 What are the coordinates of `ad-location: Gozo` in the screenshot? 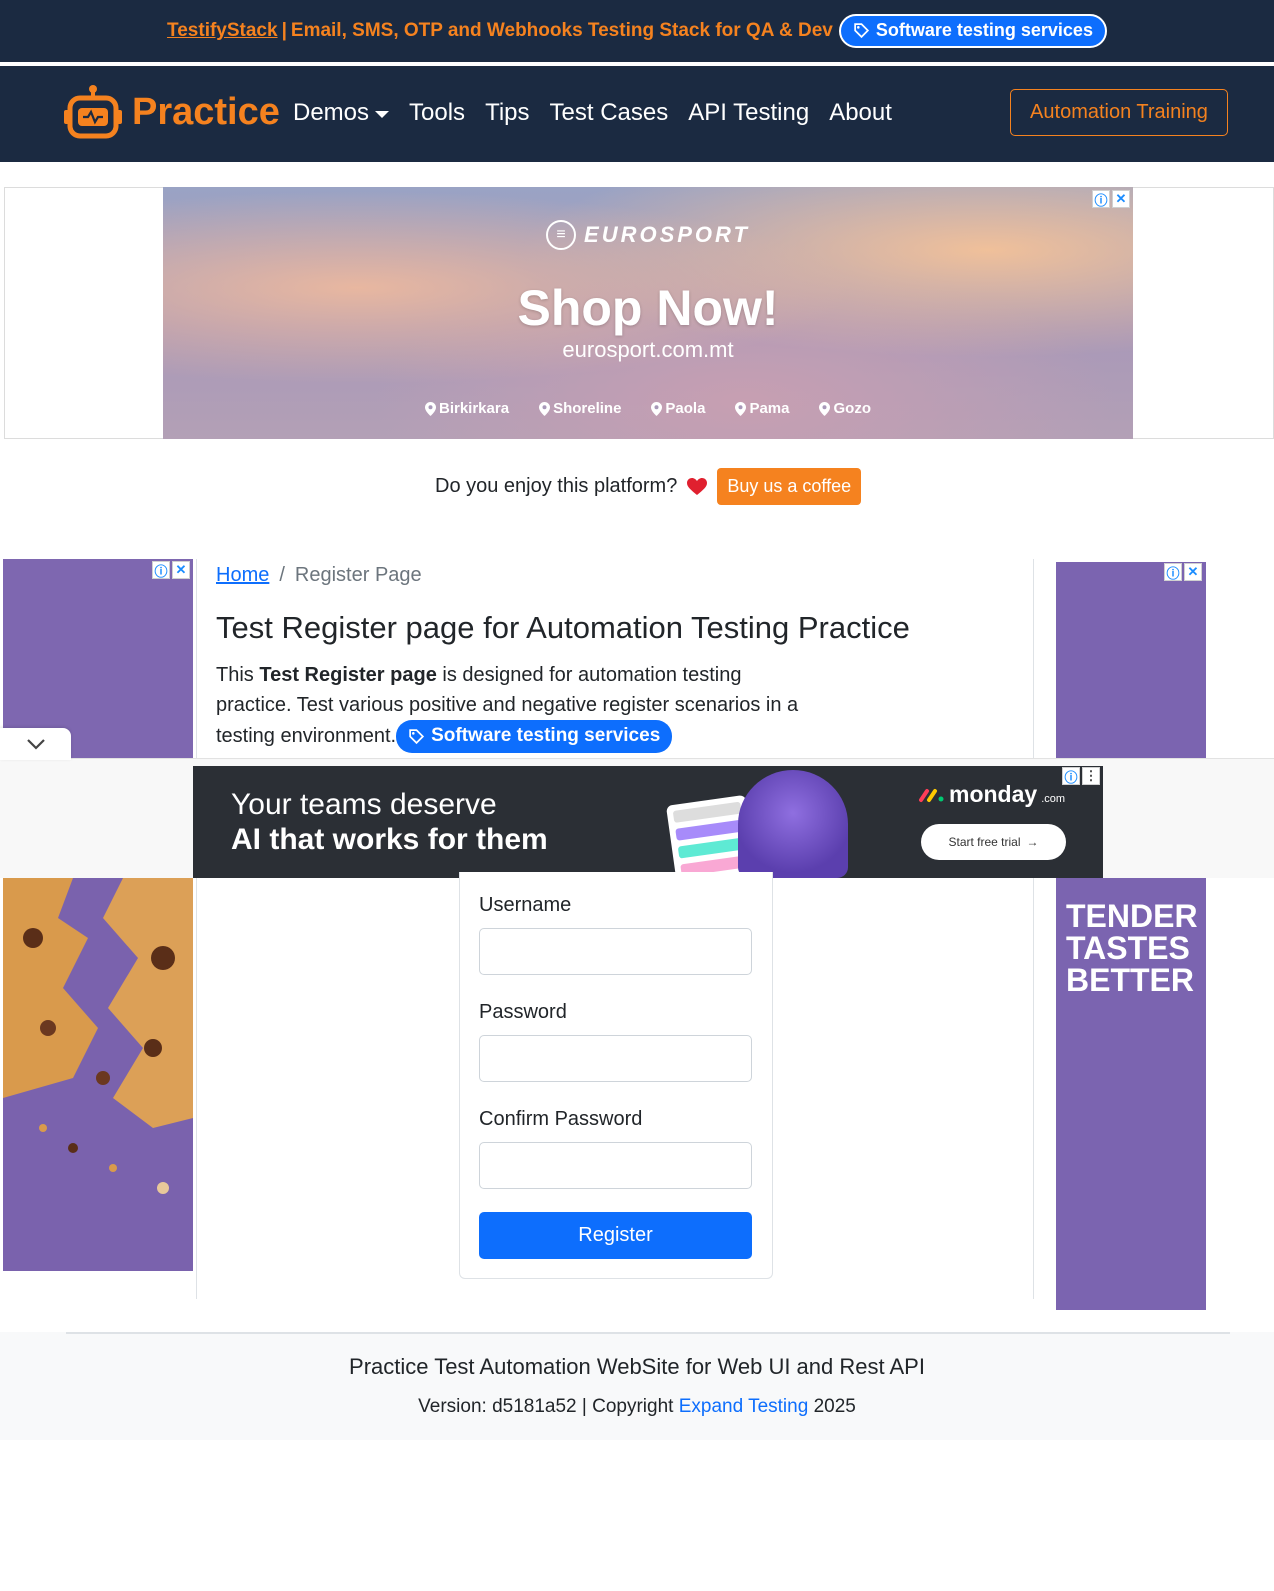 It's located at (845, 408).